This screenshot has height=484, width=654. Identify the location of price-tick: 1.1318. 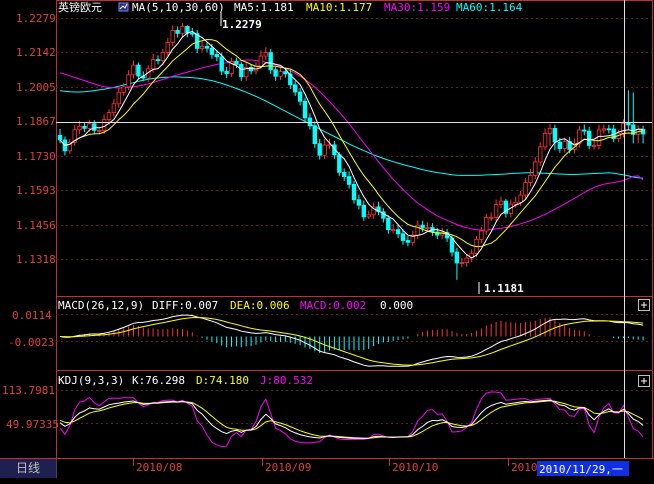
(36, 259).